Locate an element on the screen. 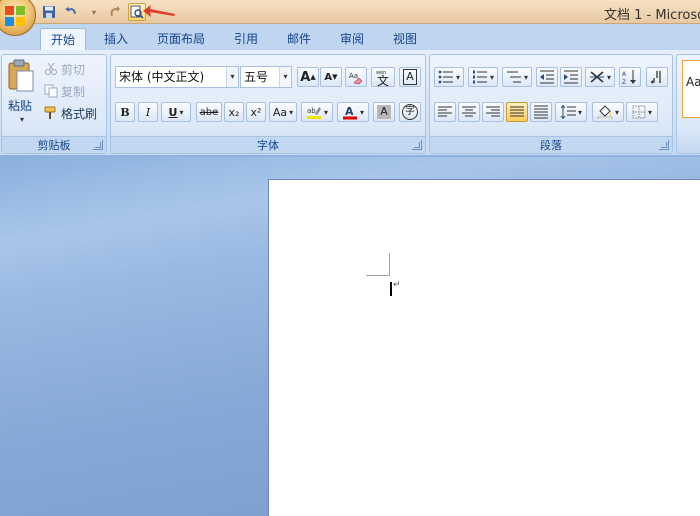  svg-text: Aa is located at coordinates (353, 76).